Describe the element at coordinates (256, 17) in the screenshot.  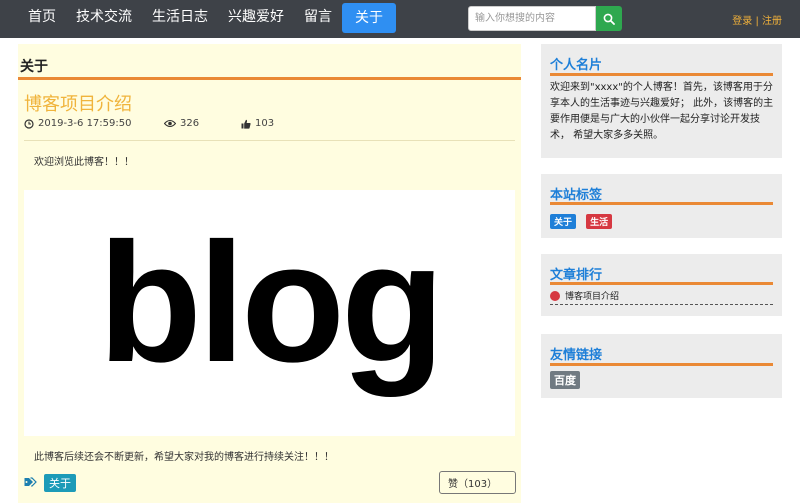
I see `nav-item-hobby: 兴趣爱好` at that location.